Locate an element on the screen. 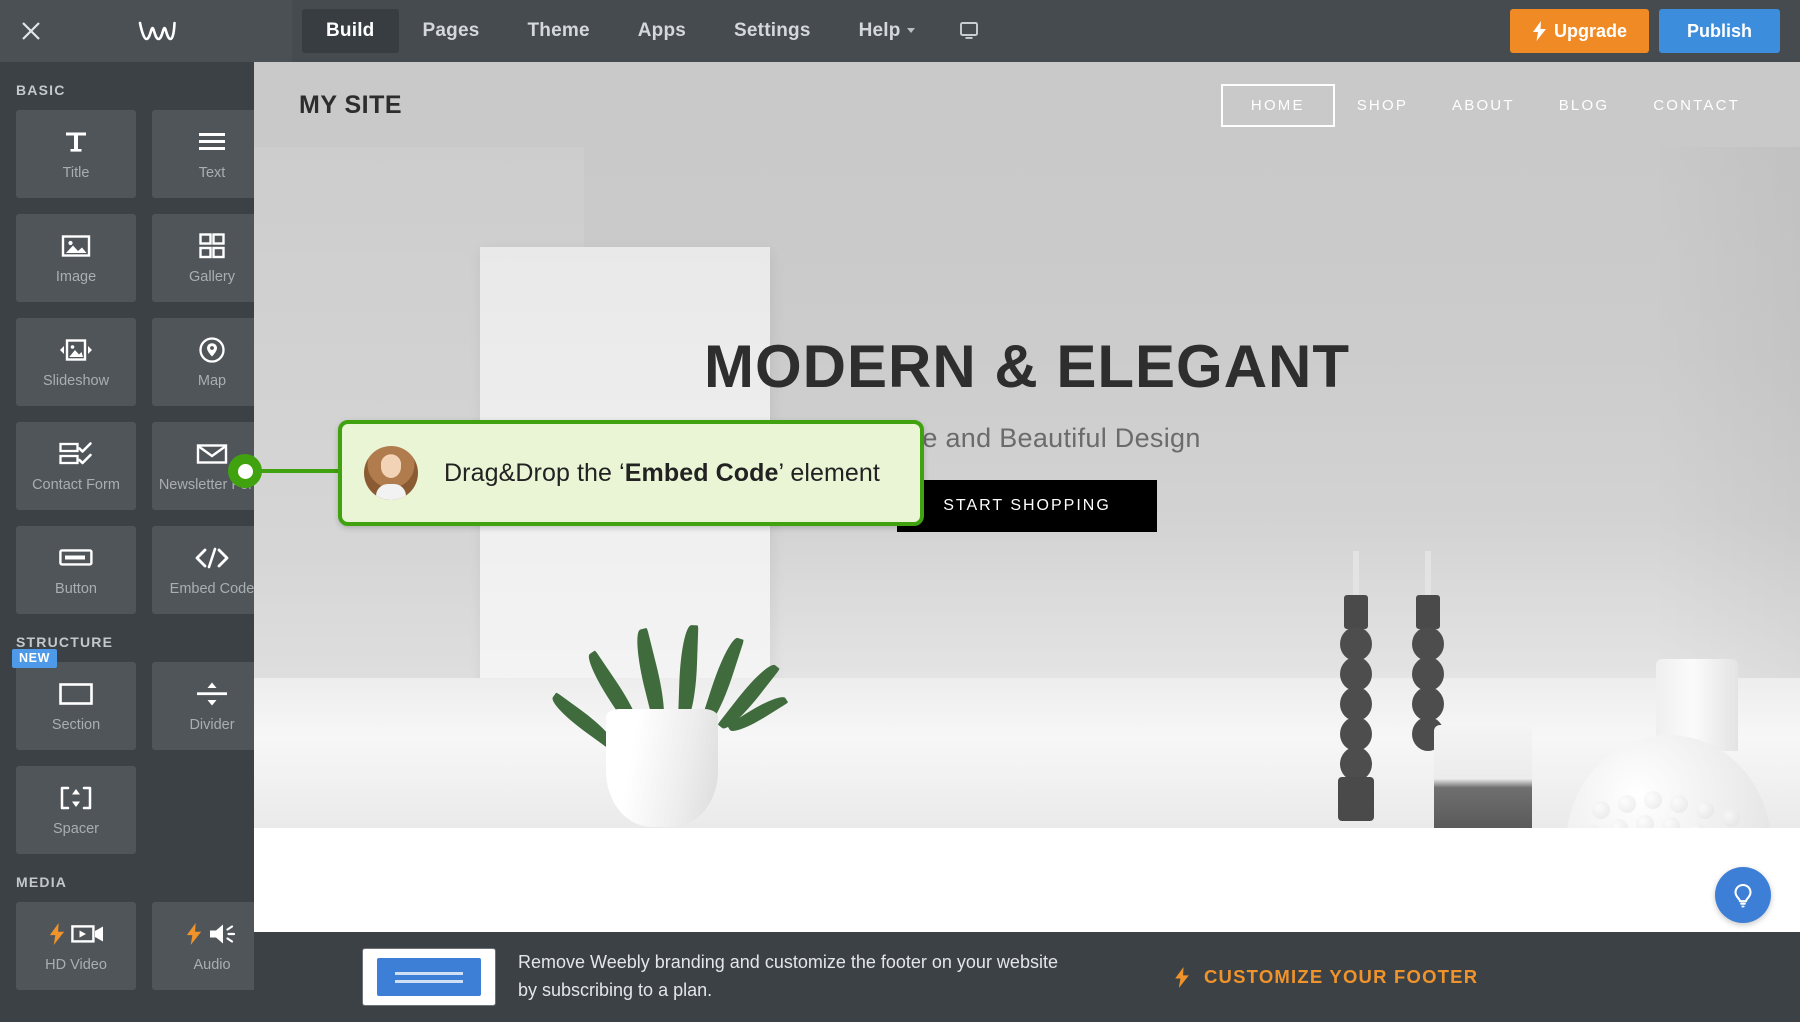 The image size is (1800, 1022). slideshow-icon is located at coordinates (76, 350).